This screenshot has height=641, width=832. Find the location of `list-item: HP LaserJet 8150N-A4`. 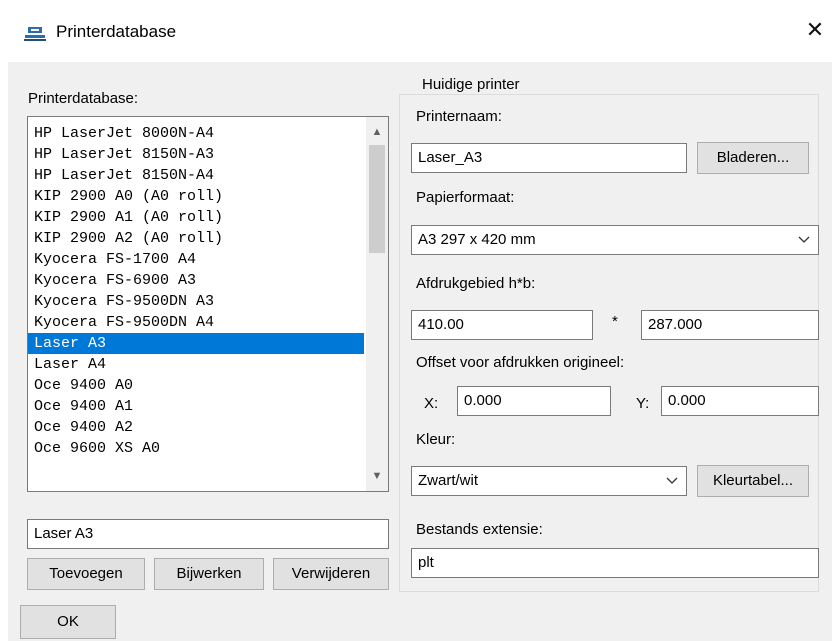

list-item: HP LaserJet 8150N-A4 is located at coordinates (196, 175).